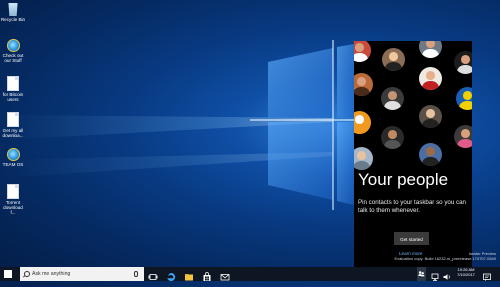 This screenshot has height=287, width=500. What do you see at coordinates (153, 274) in the screenshot?
I see `task-view-icon` at bounding box center [153, 274].